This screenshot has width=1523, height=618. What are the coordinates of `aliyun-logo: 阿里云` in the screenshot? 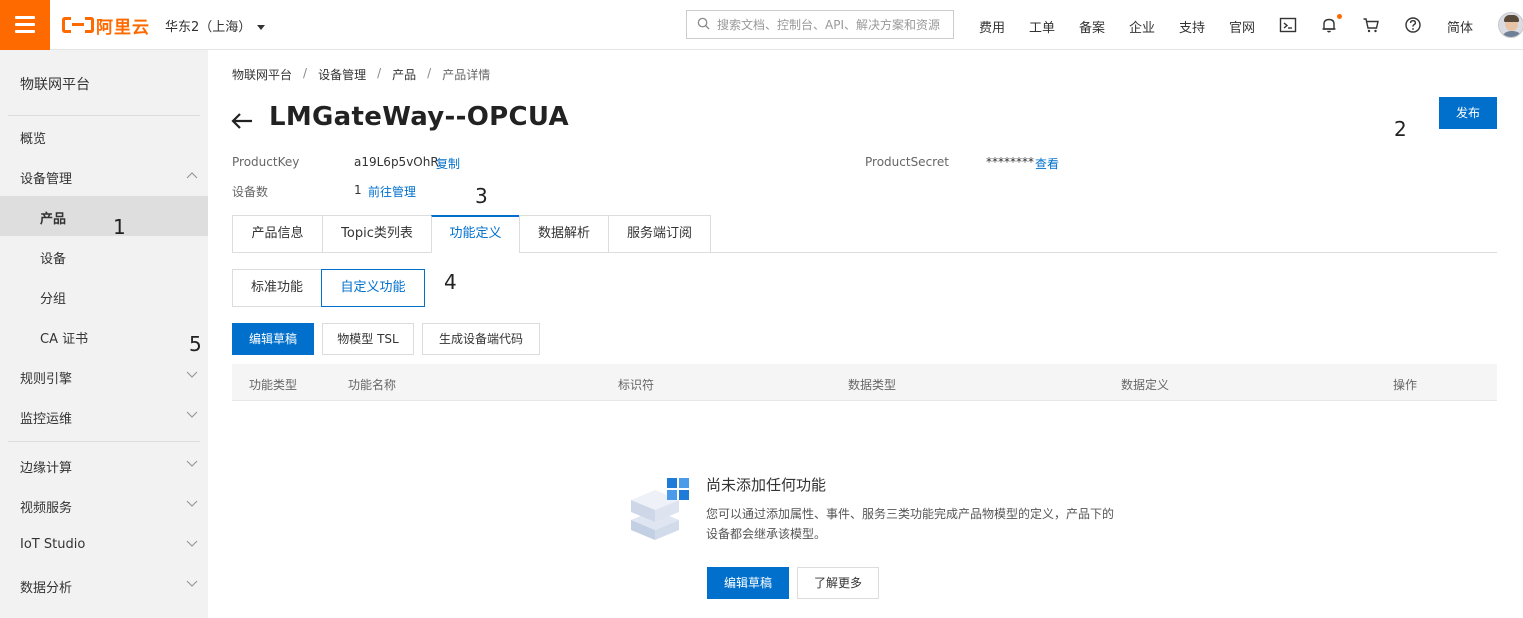 It's located at (106, 25).